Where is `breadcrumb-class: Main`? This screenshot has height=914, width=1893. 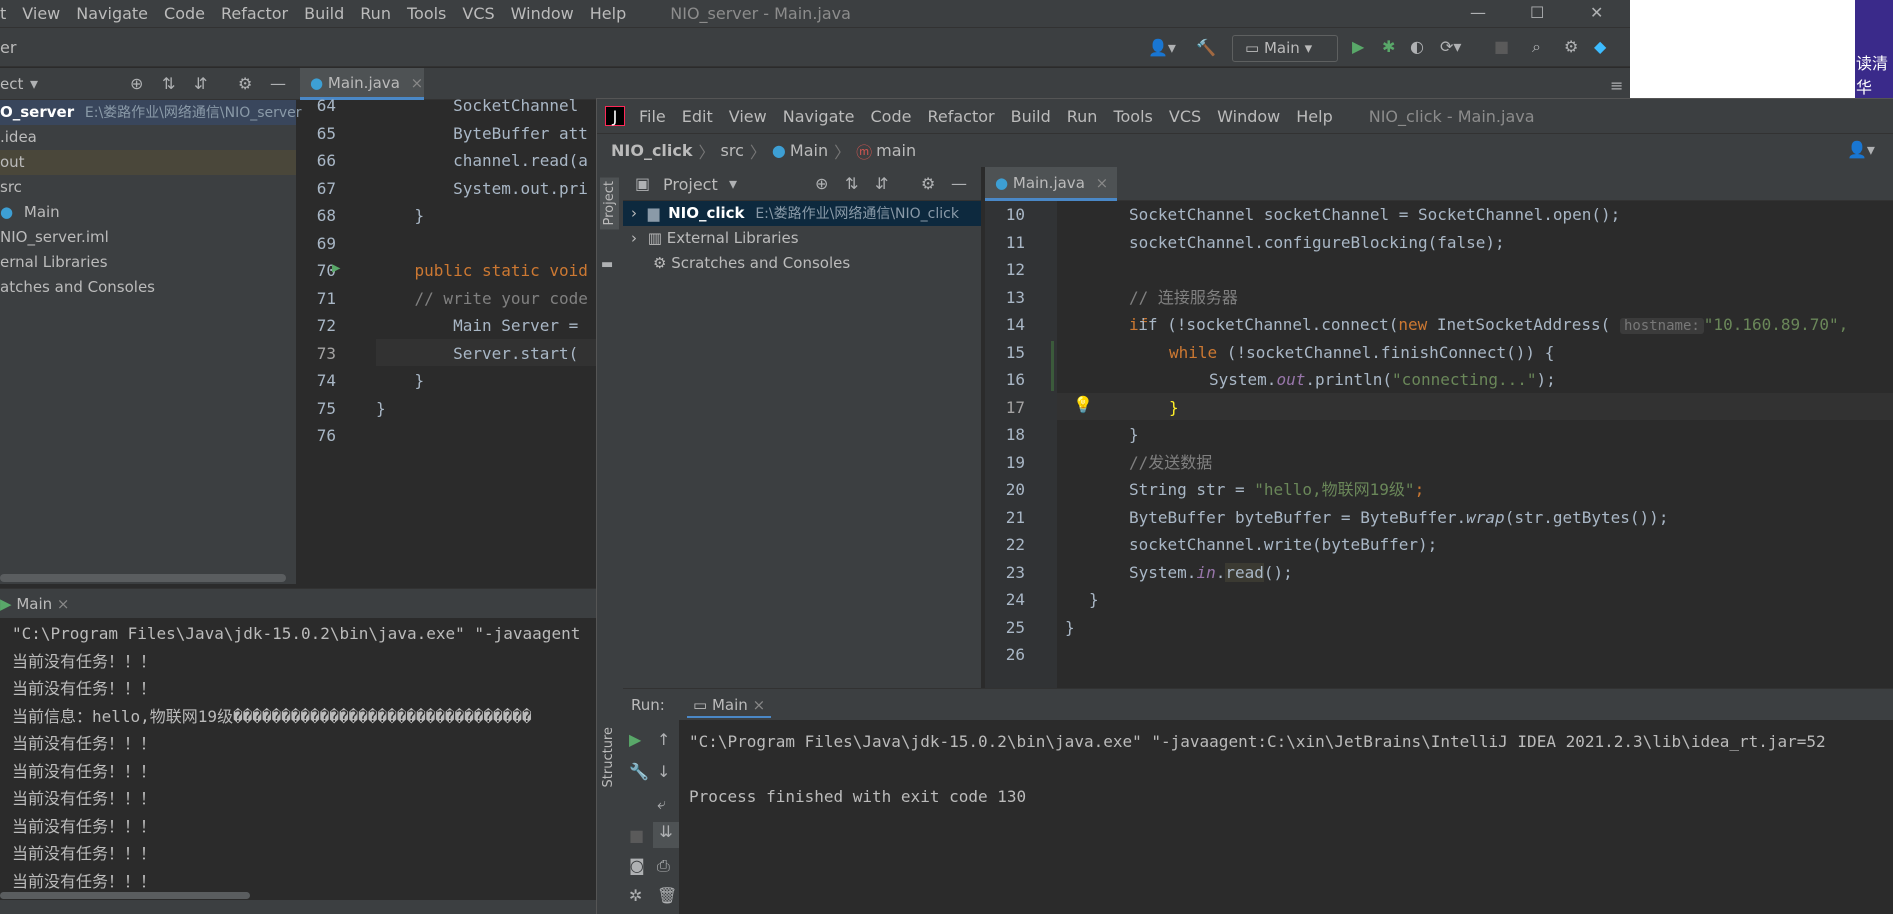
breadcrumb-class: Main is located at coordinates (809, 150).